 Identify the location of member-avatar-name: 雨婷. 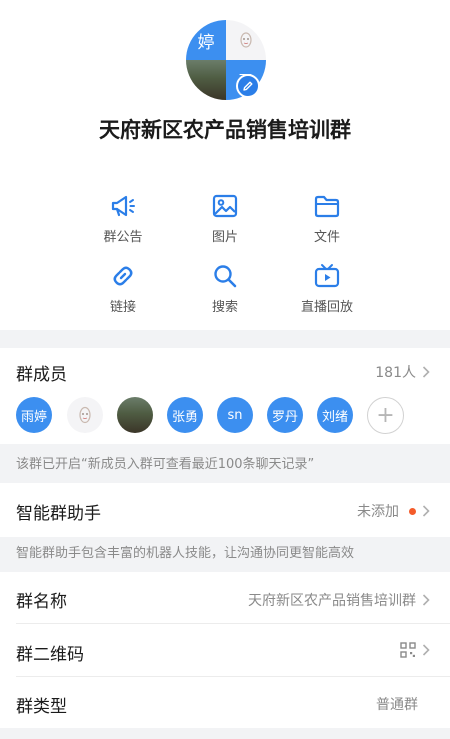
(33, 417).